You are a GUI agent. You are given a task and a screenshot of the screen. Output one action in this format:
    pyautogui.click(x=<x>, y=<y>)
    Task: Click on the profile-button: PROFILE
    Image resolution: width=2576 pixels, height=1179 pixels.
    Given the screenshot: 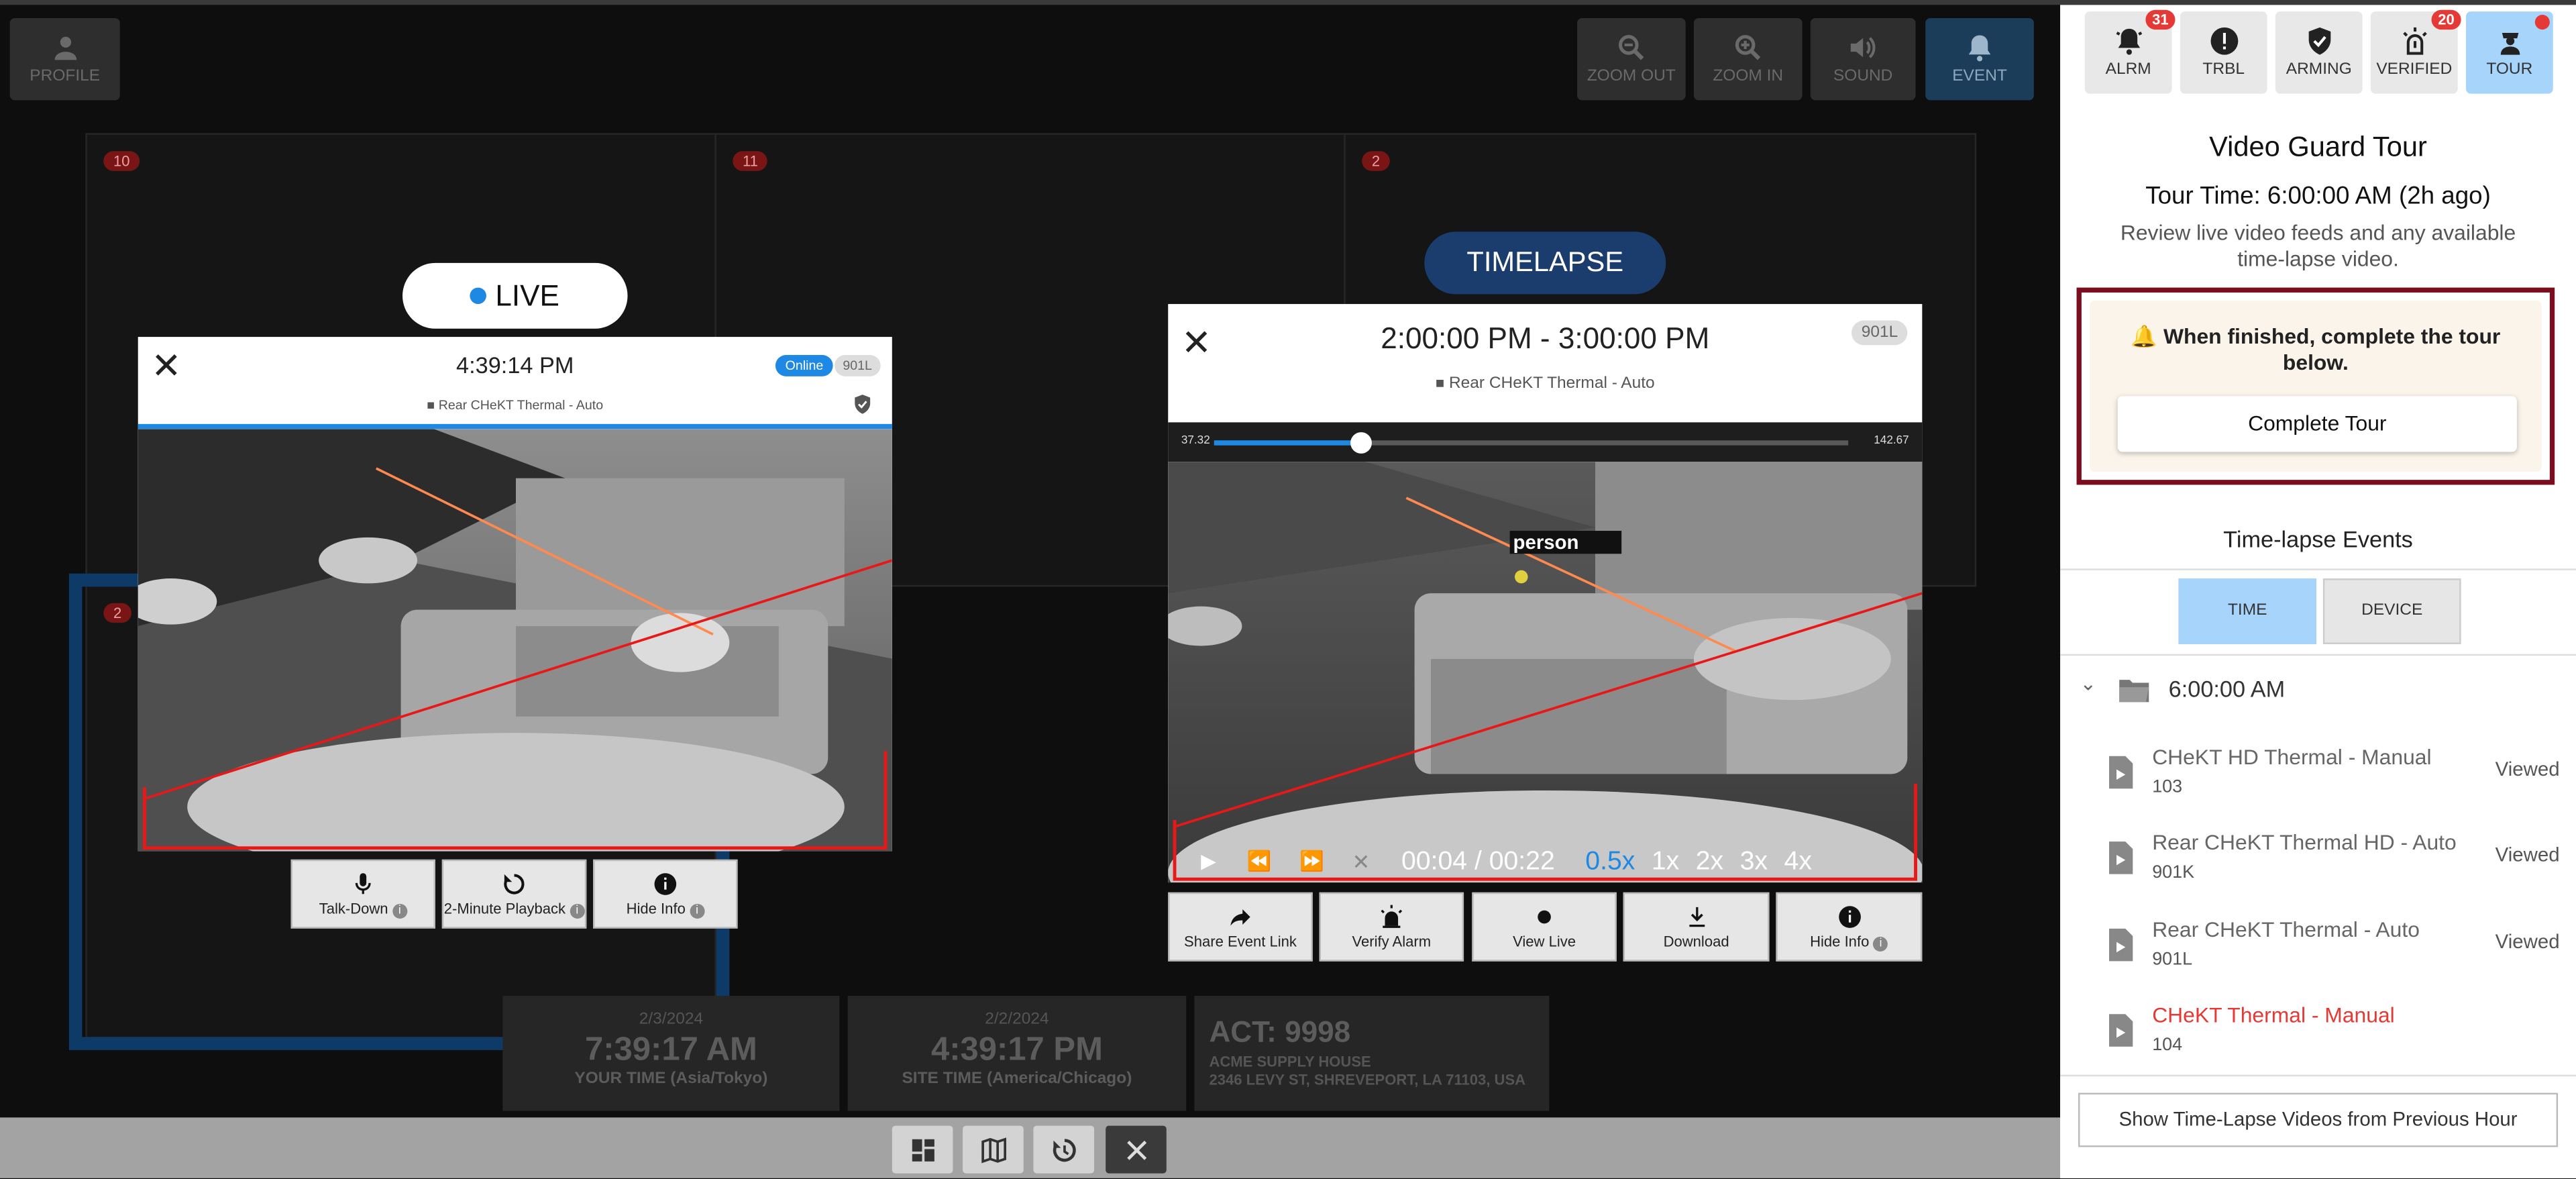 What is the action you would take?
    pyautogui.click(x=64, y=59)
    